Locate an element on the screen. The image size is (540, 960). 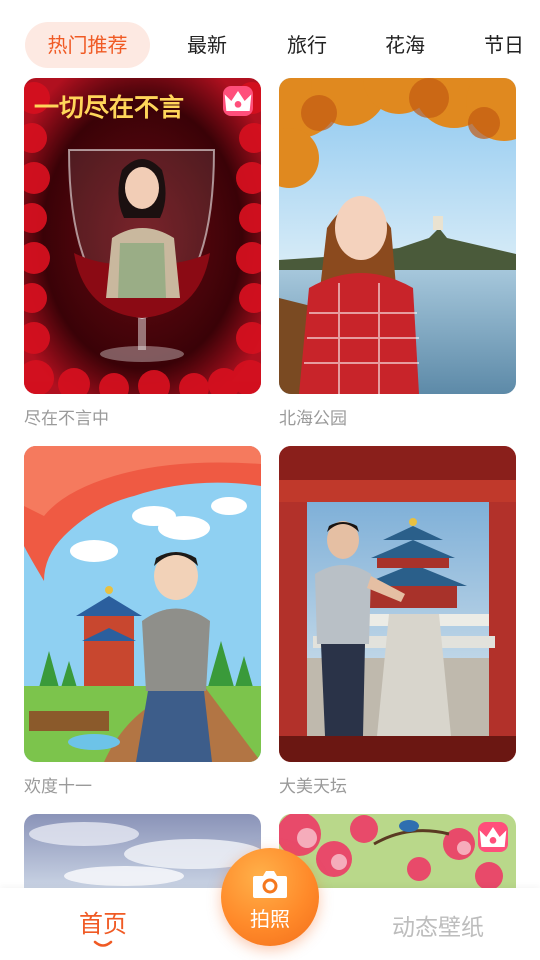
card-title: 尽在不言中 is located at coordinates (66, 419).